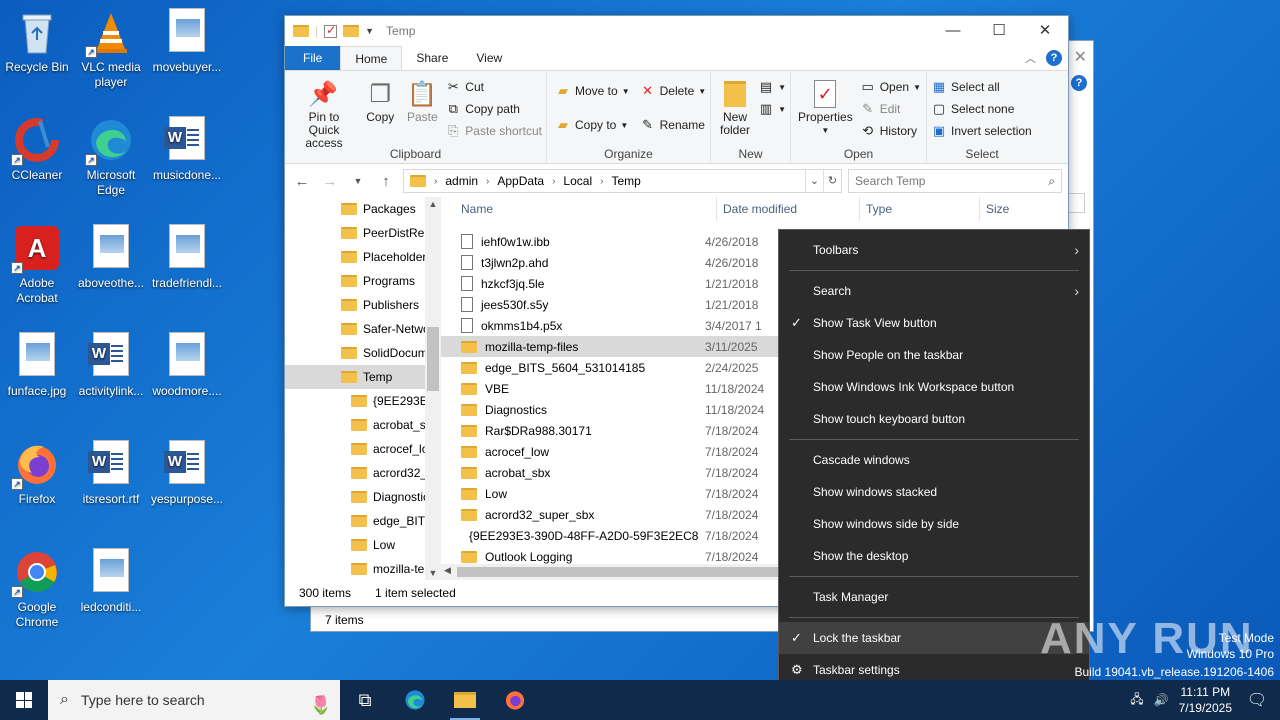  Describe the element at coordinates (1161, 700) in the screenshot. I see `volume-icon: 🔊` at that location.